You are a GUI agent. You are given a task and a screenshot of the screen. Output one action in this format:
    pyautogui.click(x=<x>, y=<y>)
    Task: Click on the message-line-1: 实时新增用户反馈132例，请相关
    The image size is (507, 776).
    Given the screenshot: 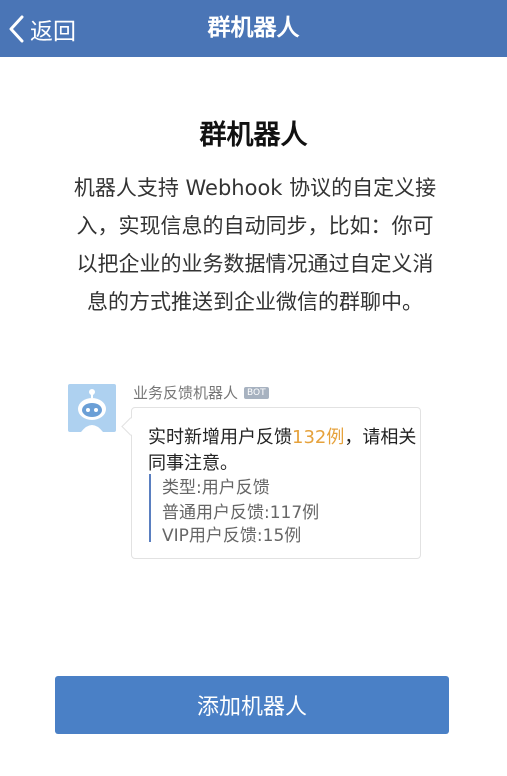 What is the action you would take?
    pyautogui.click(x=282, y=436)
    